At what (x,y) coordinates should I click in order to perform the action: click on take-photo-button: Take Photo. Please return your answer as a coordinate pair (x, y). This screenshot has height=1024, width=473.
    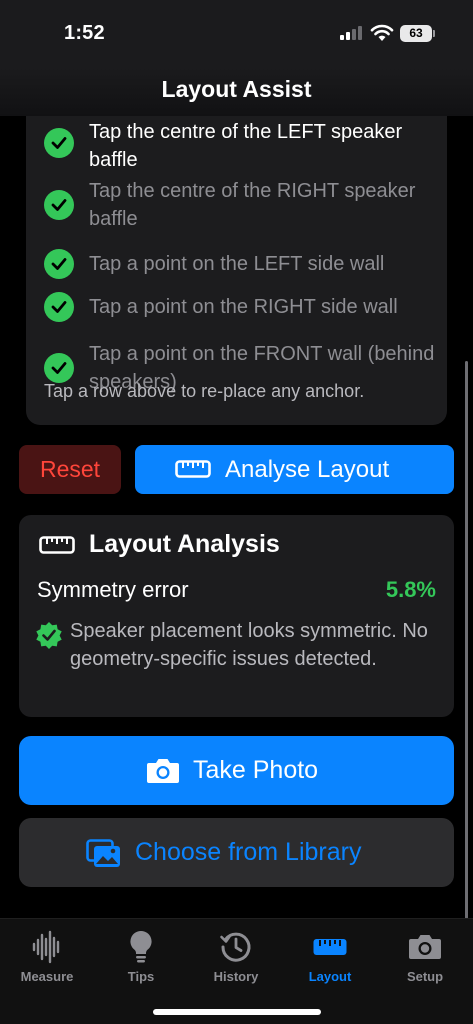
    Looking at the image, I should click on (236, 770).